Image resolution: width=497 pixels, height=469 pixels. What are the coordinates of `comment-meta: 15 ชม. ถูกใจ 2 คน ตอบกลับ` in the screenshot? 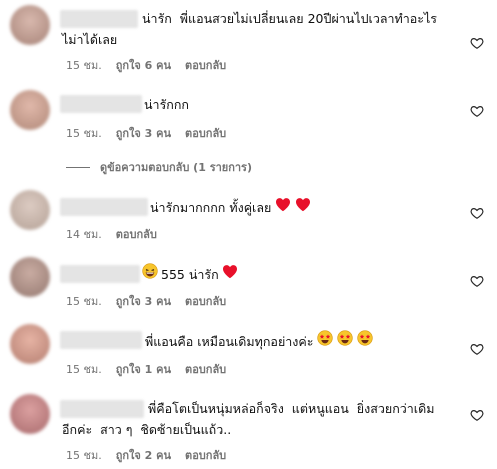 It's located at (146, 455).